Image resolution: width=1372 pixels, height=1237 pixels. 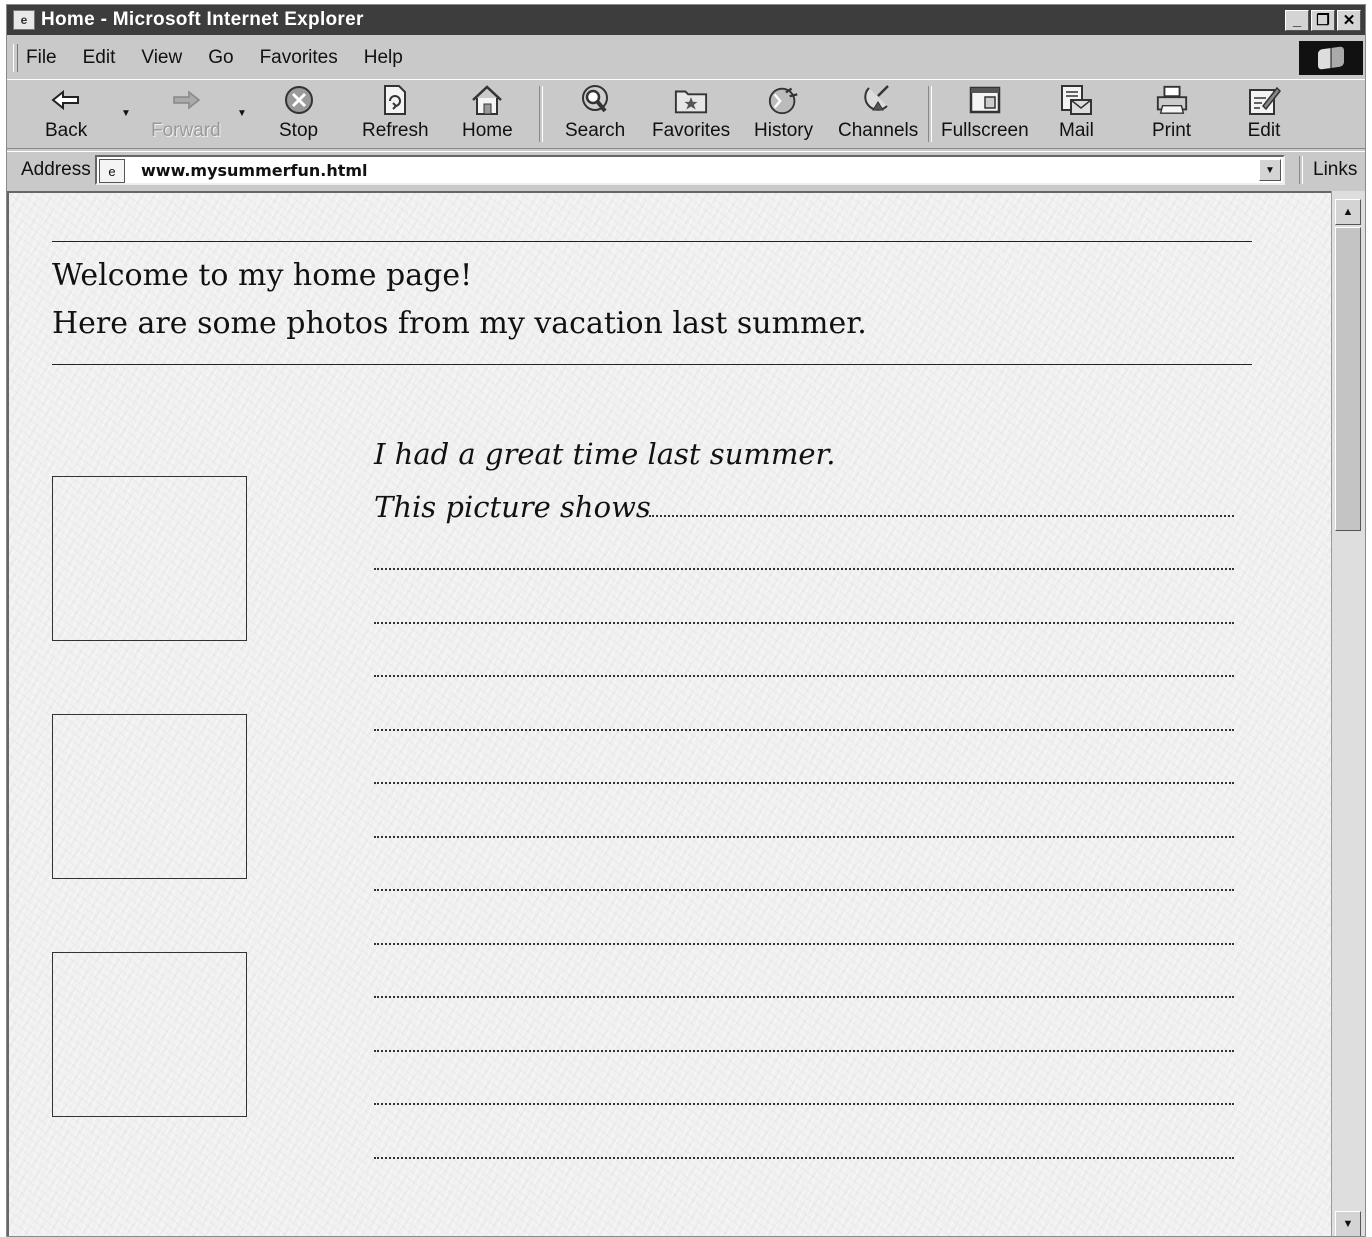 I want to click on home-button: Home, so click(x=487, y=115).